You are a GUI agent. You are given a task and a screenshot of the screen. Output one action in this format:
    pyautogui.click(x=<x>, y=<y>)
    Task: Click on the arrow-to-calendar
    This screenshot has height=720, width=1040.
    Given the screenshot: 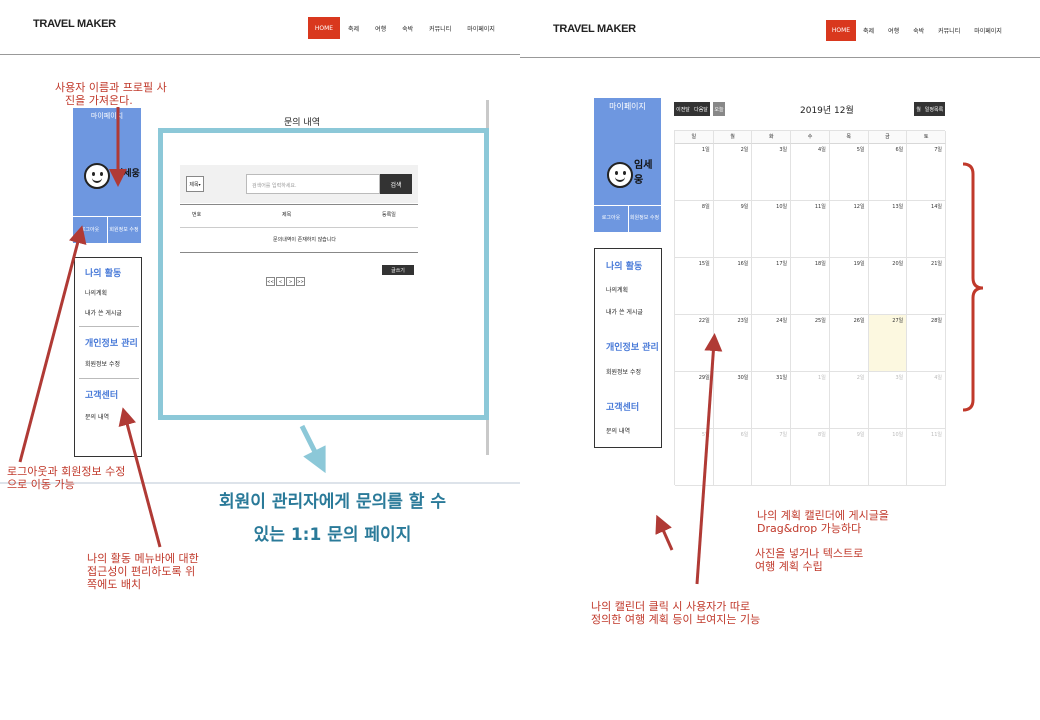 What is the action you would take?
    pyautogui.click(x=709, y=459)
    